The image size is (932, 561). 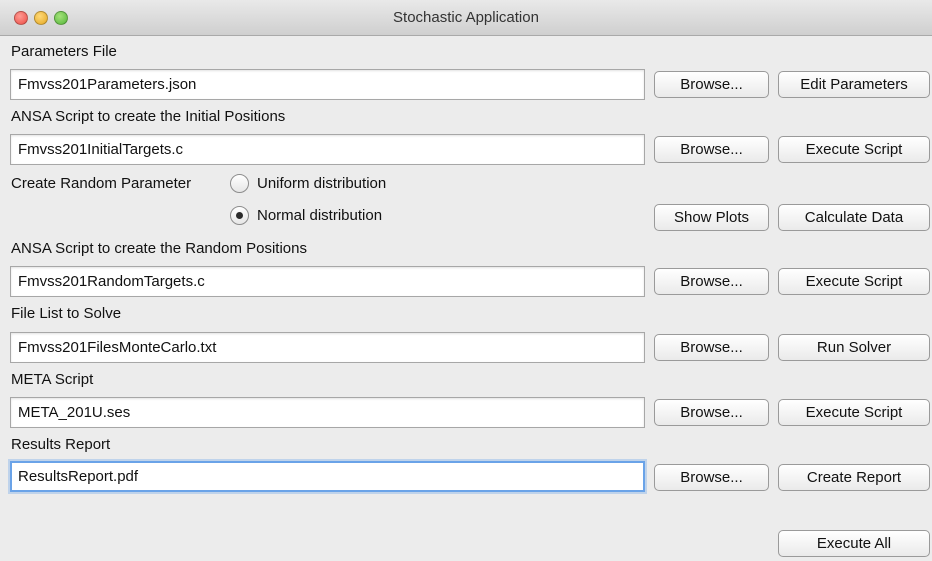 What do you see at coordinates (66, 313) in the screenshot?
I see `file-list-to-solve-label: File List to Solve` at bounding box center [66, 313].